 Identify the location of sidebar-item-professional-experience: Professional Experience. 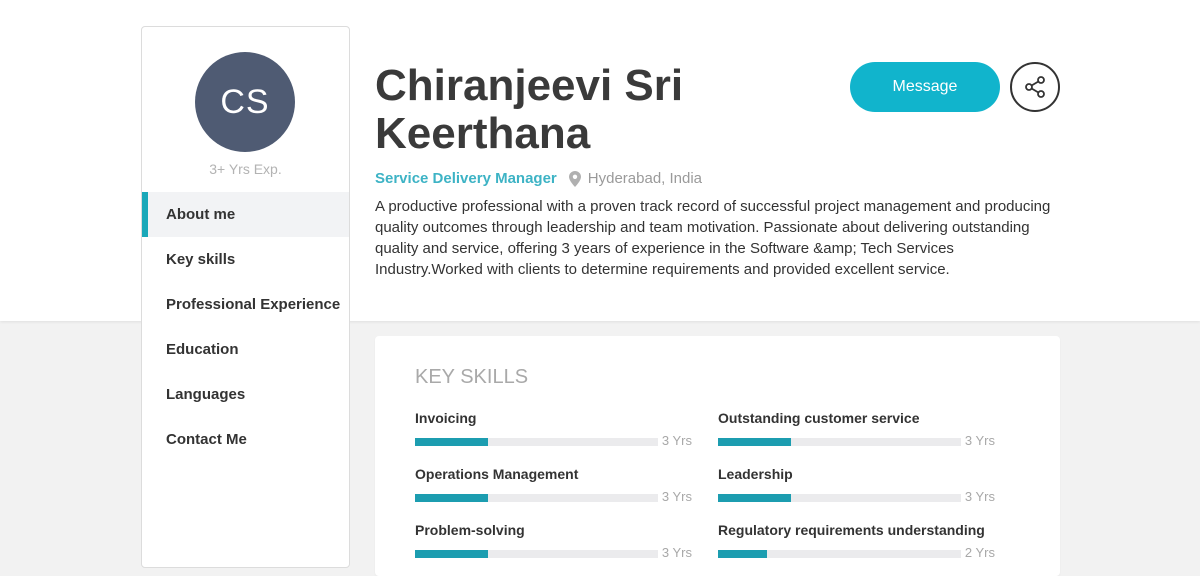
(245, 304).